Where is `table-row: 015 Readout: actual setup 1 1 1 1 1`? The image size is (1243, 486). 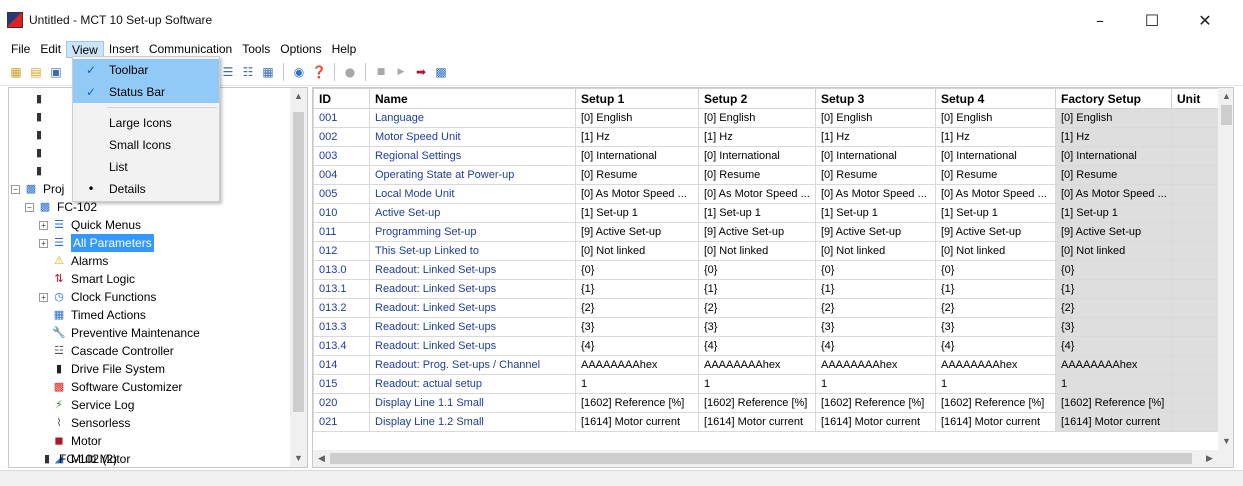
table-row: 015 Readout: actual setup 1 1 1 1 1 is located at coordinates (766, 384).